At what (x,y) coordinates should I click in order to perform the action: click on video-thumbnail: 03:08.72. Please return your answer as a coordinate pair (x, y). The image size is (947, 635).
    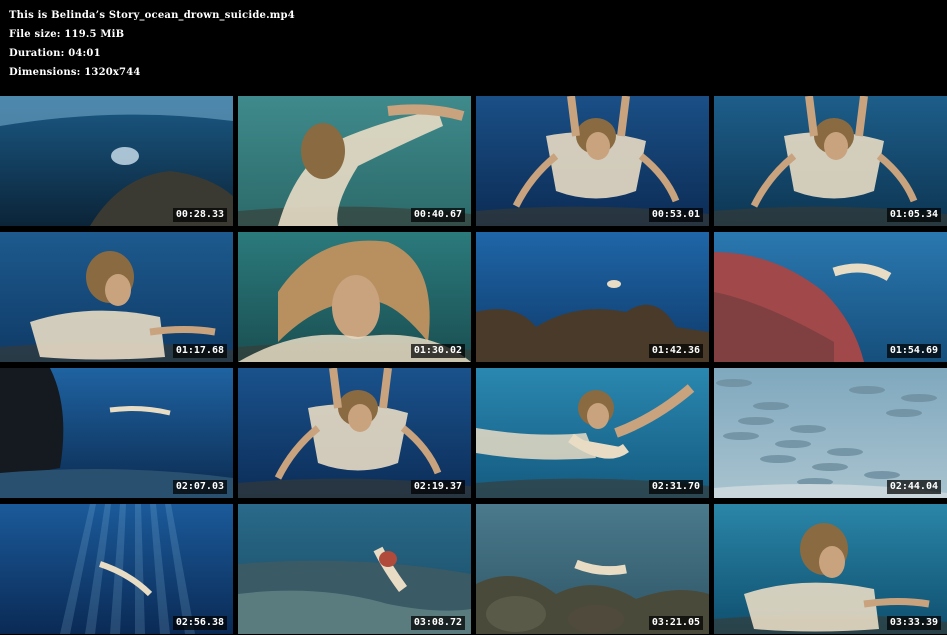
    Looking at the image, I should click on (354, 569).